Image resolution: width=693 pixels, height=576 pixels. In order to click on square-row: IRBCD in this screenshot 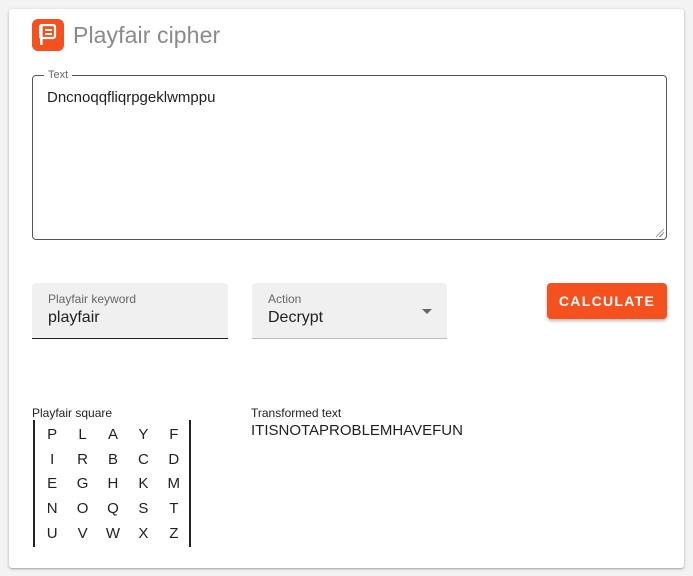, I will do `click(113, 459)`.